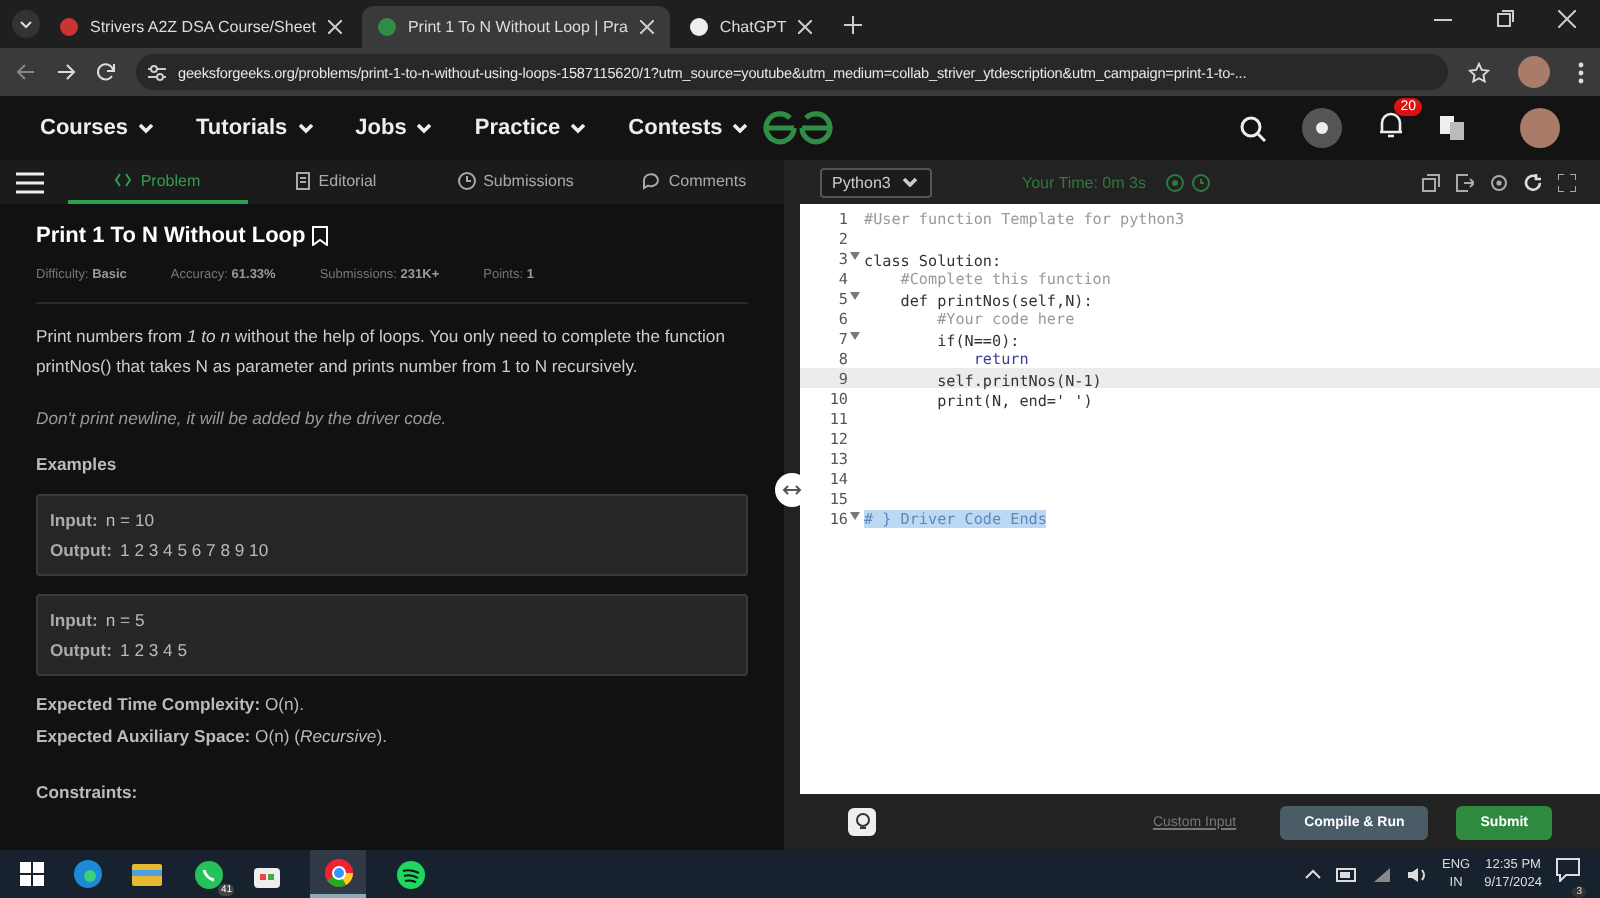 The image size is (1600, 898). Describe the element at coordinates (751, 27) in the screenshot. I see `browser-tab: ChatGPT` at that location.